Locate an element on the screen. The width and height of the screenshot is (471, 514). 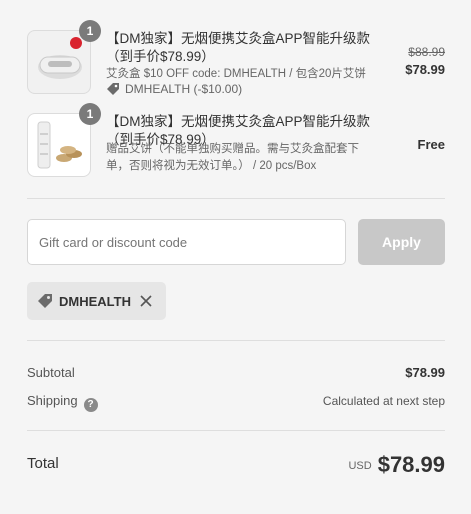
currency-label: USD is located at coordinates (360, 466).